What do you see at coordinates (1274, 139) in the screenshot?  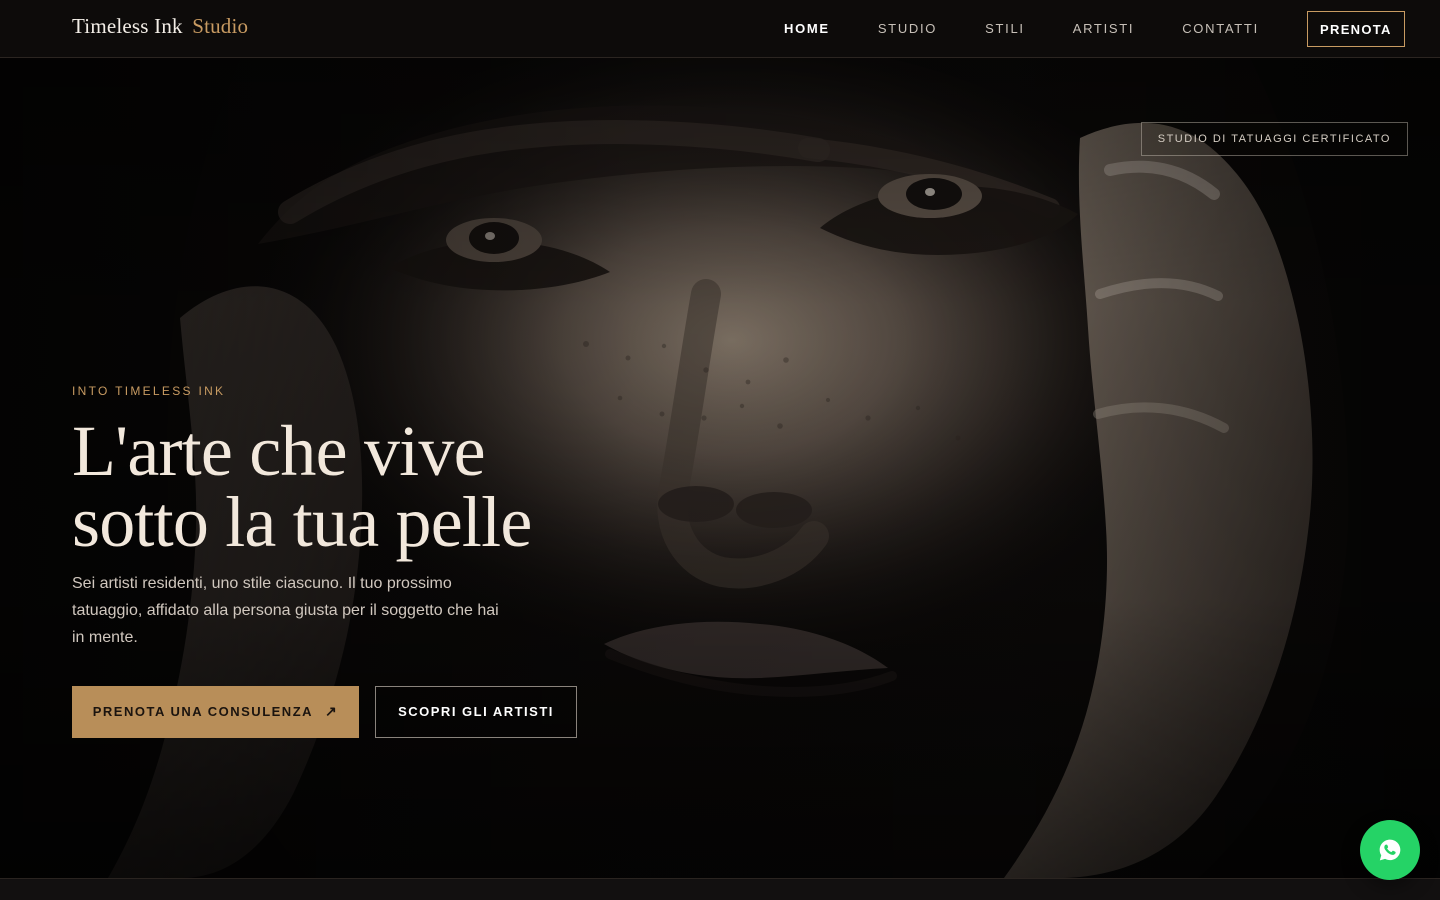 I see `certified-studio-badge: STUDIO DI TATUAGGI CERTIFICATO` at bounding box center [1274, 139].